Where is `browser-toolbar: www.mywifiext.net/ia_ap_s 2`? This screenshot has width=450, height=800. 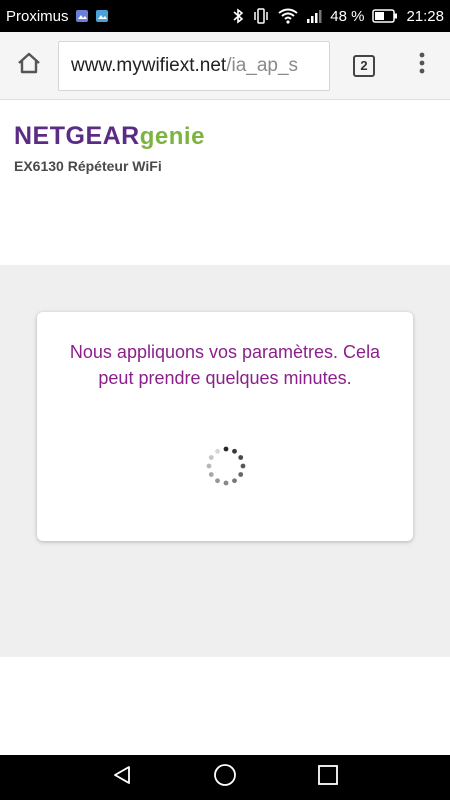 browser-toolbar: www.mywifiext.net/ia_ap_s 2 is located at coordinates (225, 66).